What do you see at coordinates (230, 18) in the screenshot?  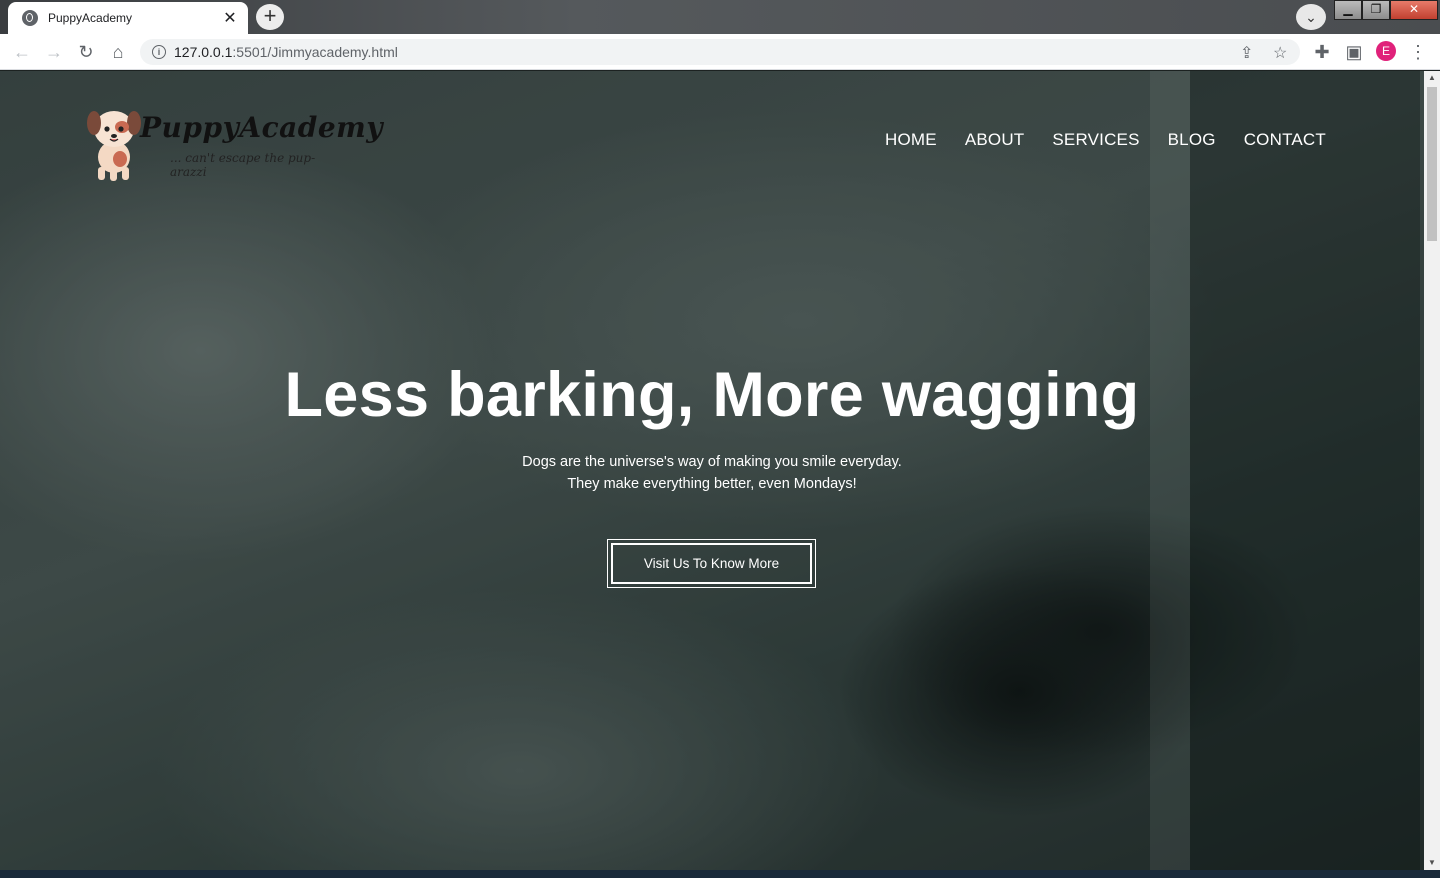 I see `close-icon: ✕` at bounding box center [230, 18].